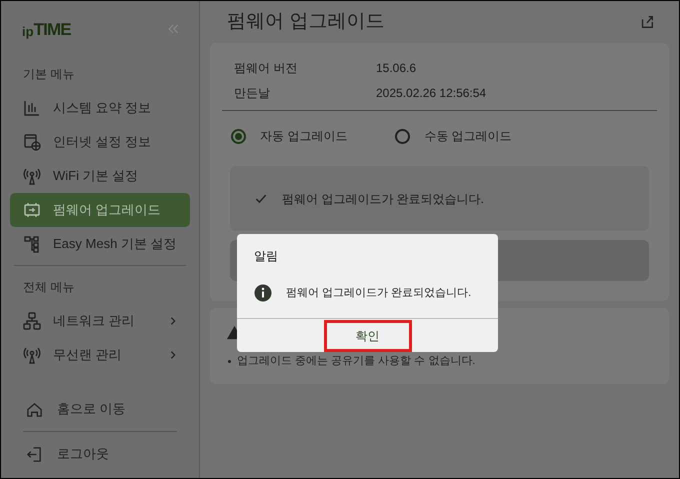 Image resolution: width=680 pixels, height=479 pixels. What do you see at coordinates (49, 287) in the screenshot?
I see `section-title: 전체 메뉴` at bounding box center [49, 287].